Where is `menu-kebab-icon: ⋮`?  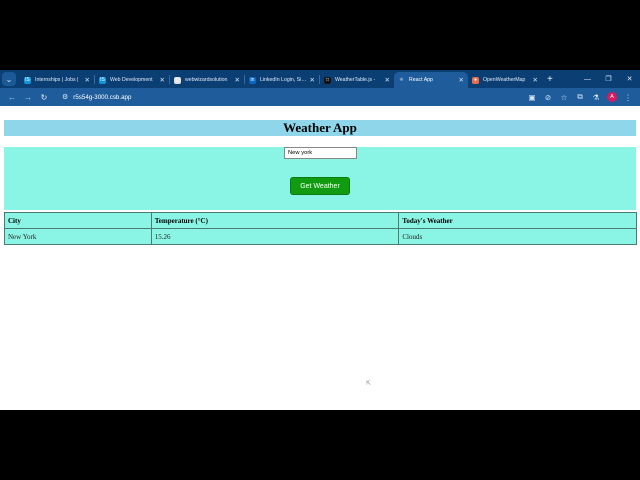
menu-kebab-icon: ⋮ is located at coordinates (628, 97).